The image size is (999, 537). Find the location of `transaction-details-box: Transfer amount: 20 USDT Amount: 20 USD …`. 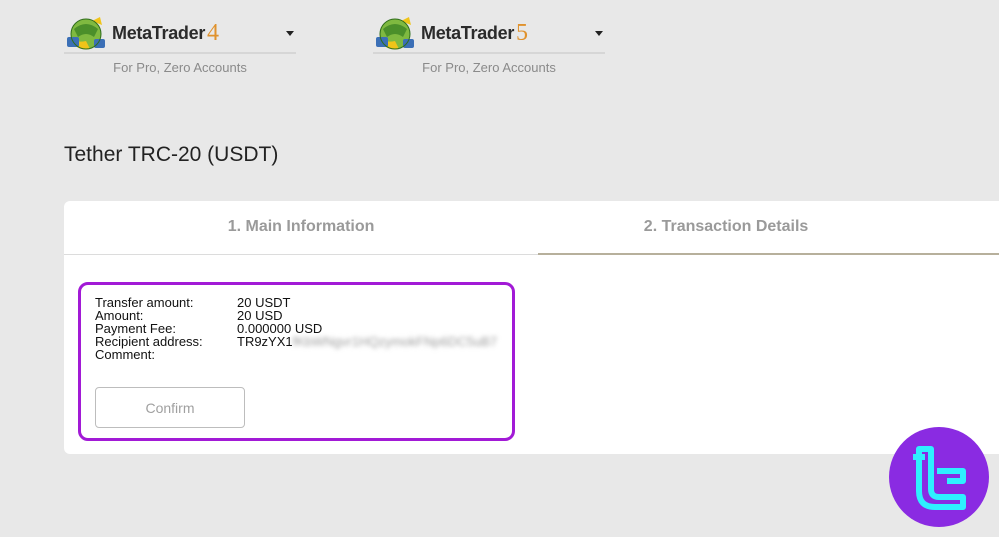

transaction-details-box: Transfer amount: 20 USDT Amount: 20 USD … is located at coordinates (296, 361).